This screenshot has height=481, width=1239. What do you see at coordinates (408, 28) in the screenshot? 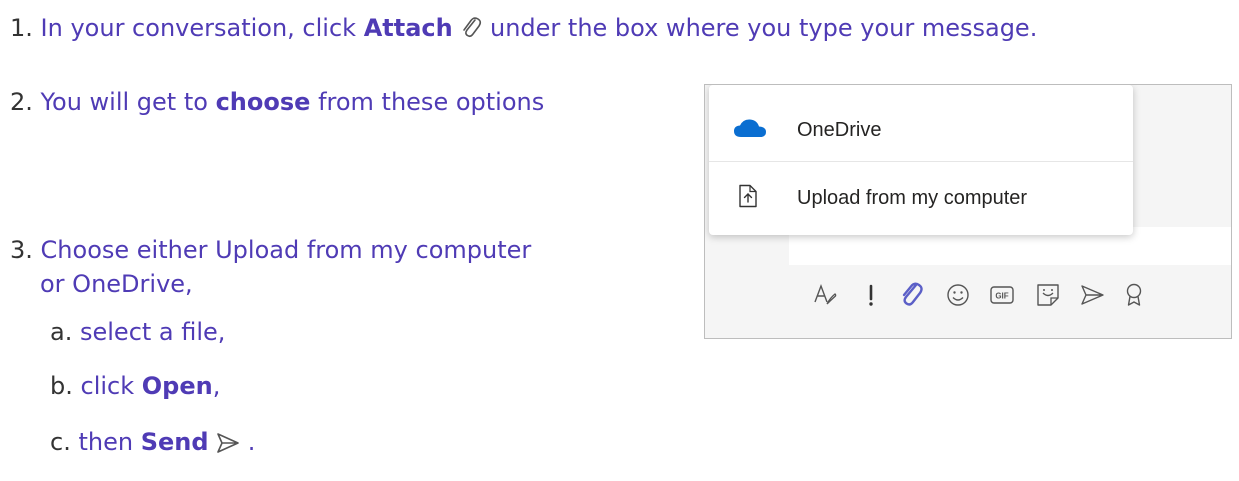
I see `step-1-bold: Attach` at bounding box center [408, 28].